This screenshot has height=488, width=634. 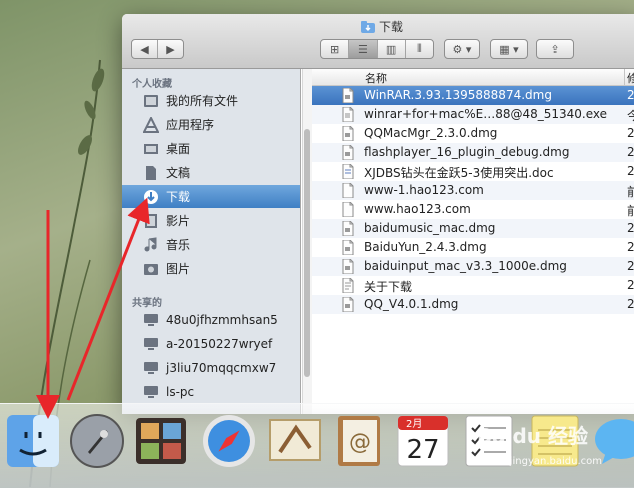 What do you see at coordinates (392, 49) in the screenshot?
I see `column-view-button: ▥` at bounding box center [392, 49].